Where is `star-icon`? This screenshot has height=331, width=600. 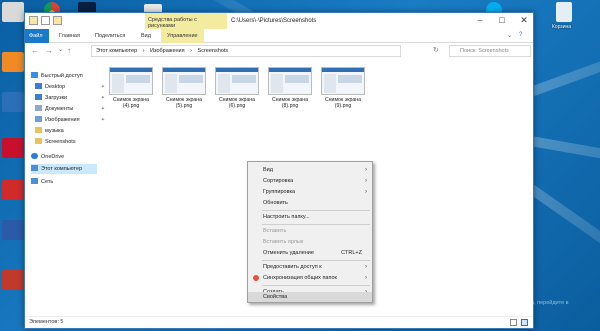
star-icon is located at coordinates (34, 75).